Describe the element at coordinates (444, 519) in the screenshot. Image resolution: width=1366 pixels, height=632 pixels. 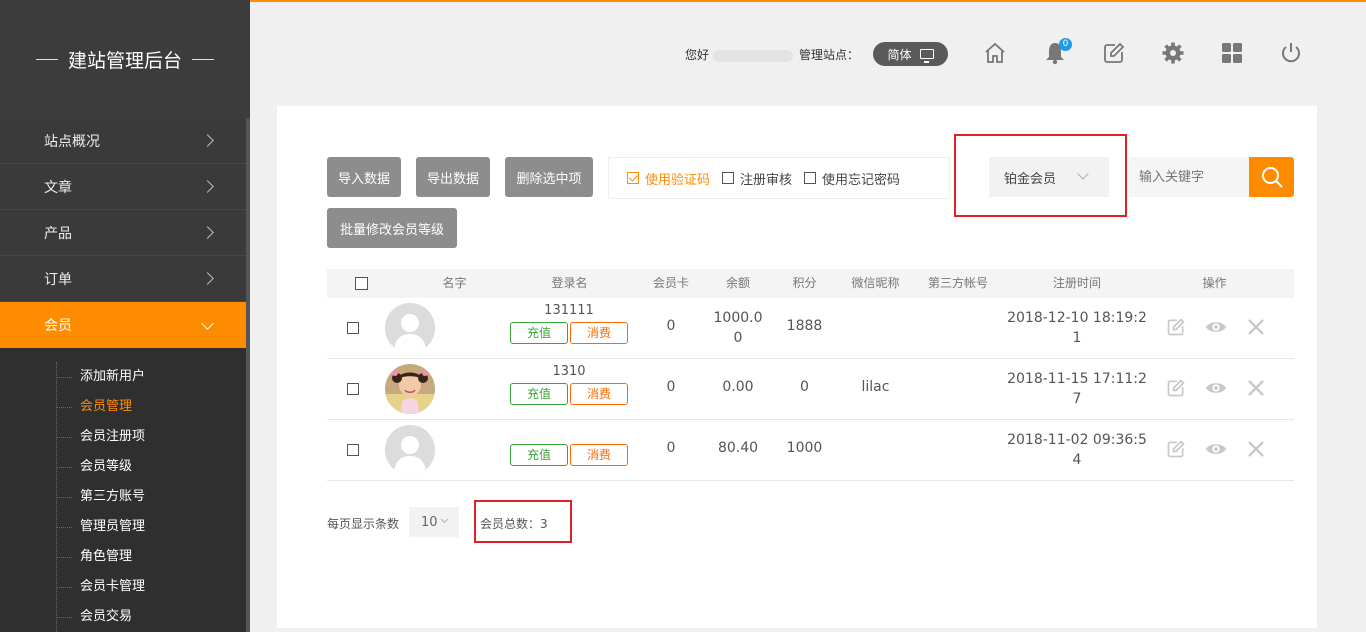
I see `chevron-down-icon` at that location.